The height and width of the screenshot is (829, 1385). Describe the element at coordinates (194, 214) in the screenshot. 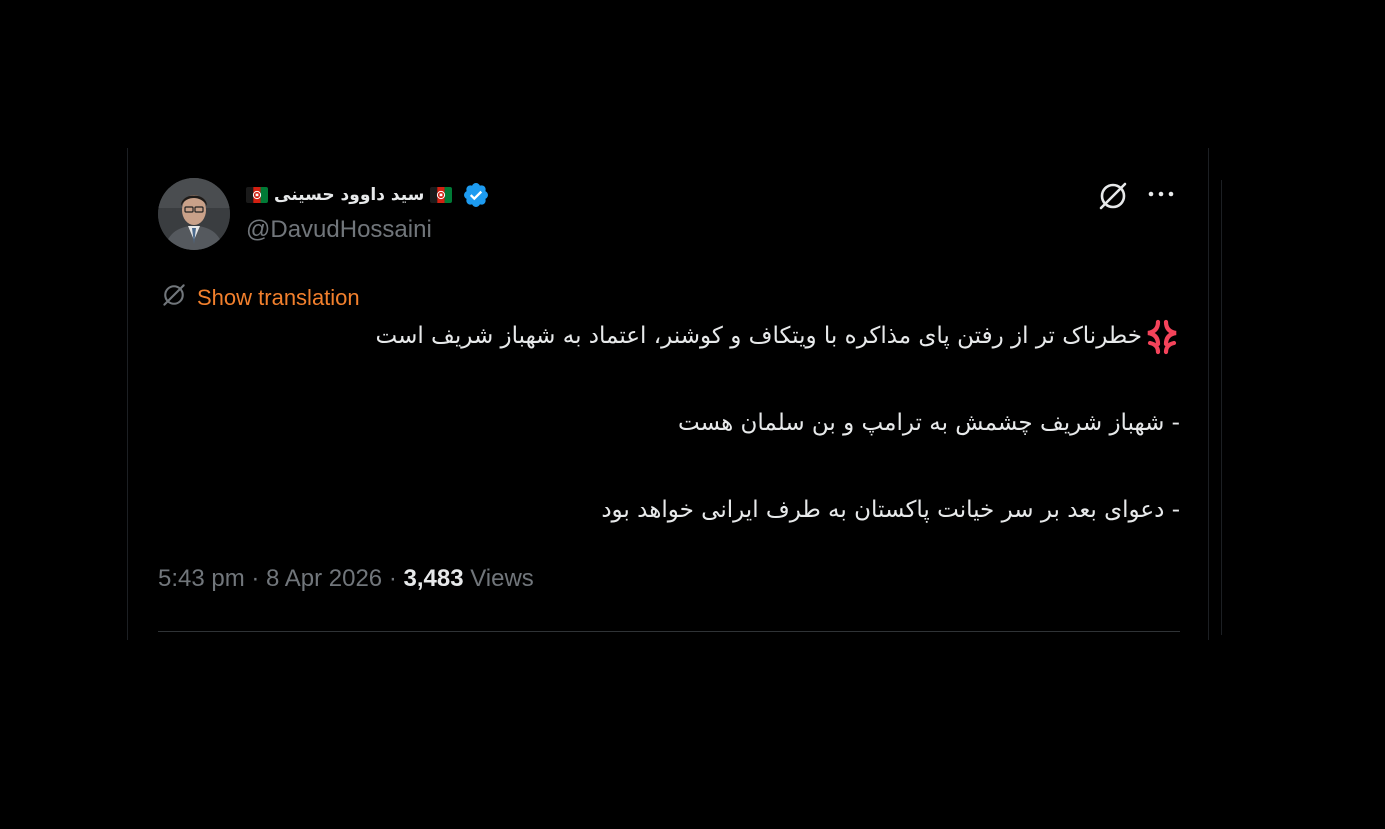

I see `avatar` at that location.